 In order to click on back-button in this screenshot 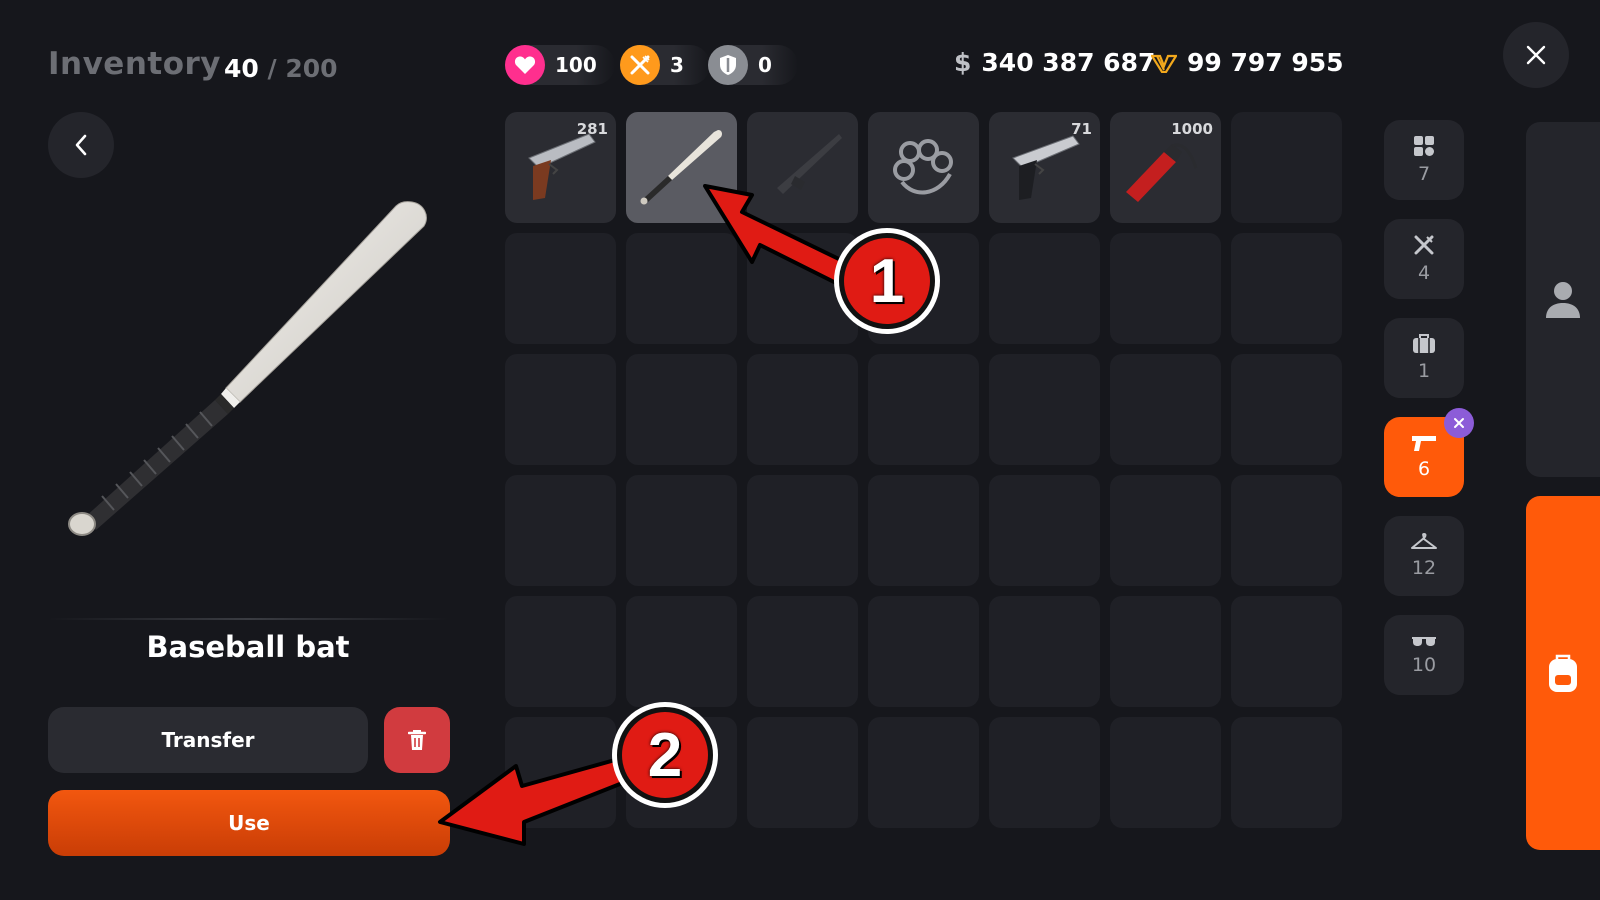, I will do `click(81, 145)`.